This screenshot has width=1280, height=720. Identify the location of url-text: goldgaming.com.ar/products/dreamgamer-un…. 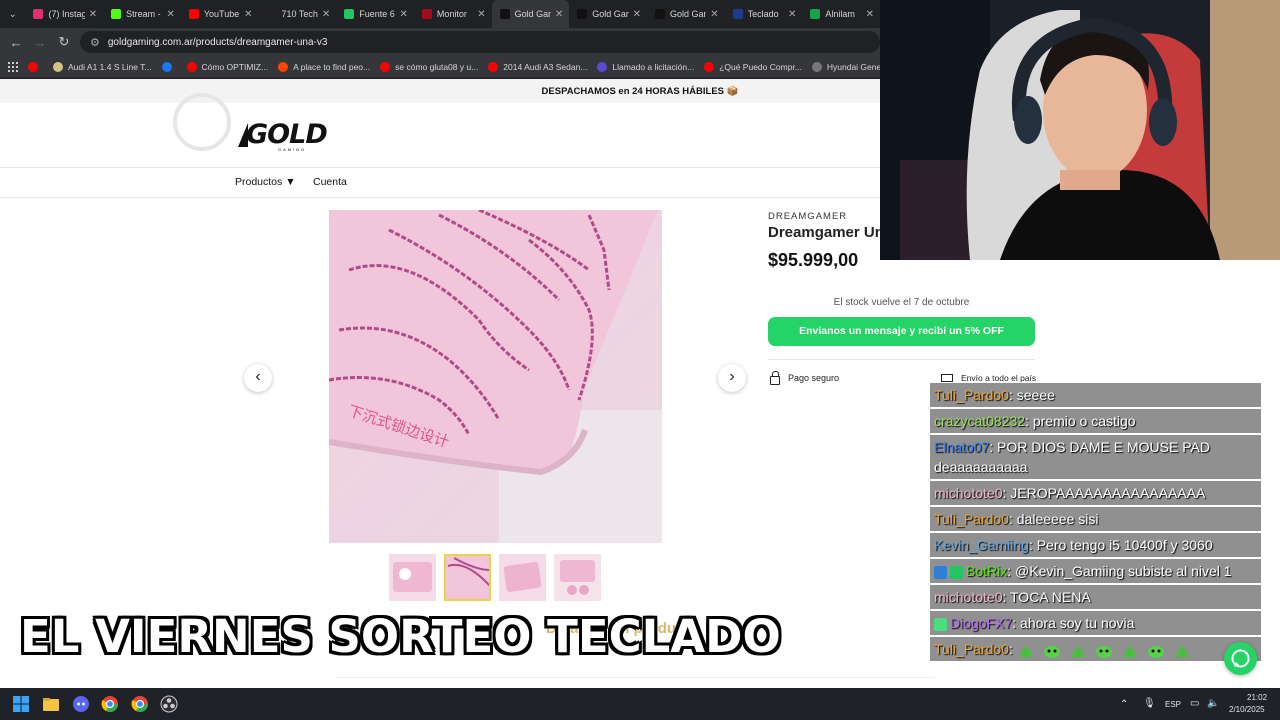
(217, 42).